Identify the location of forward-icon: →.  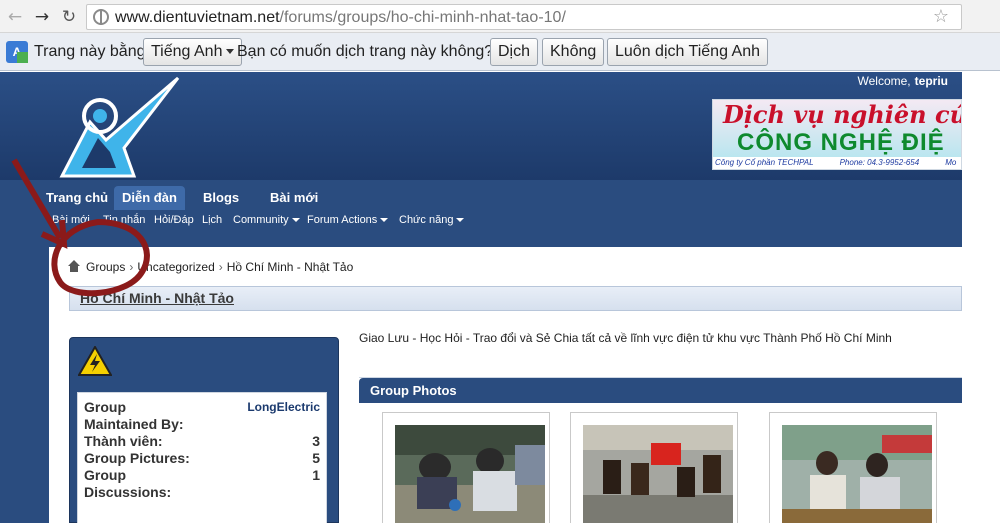
(42, 17).